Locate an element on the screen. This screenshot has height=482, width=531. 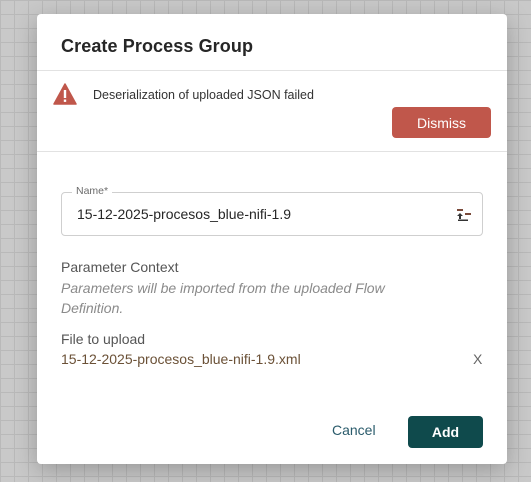
dismiss-button: Dismiss is located at coordinates (441, 122).